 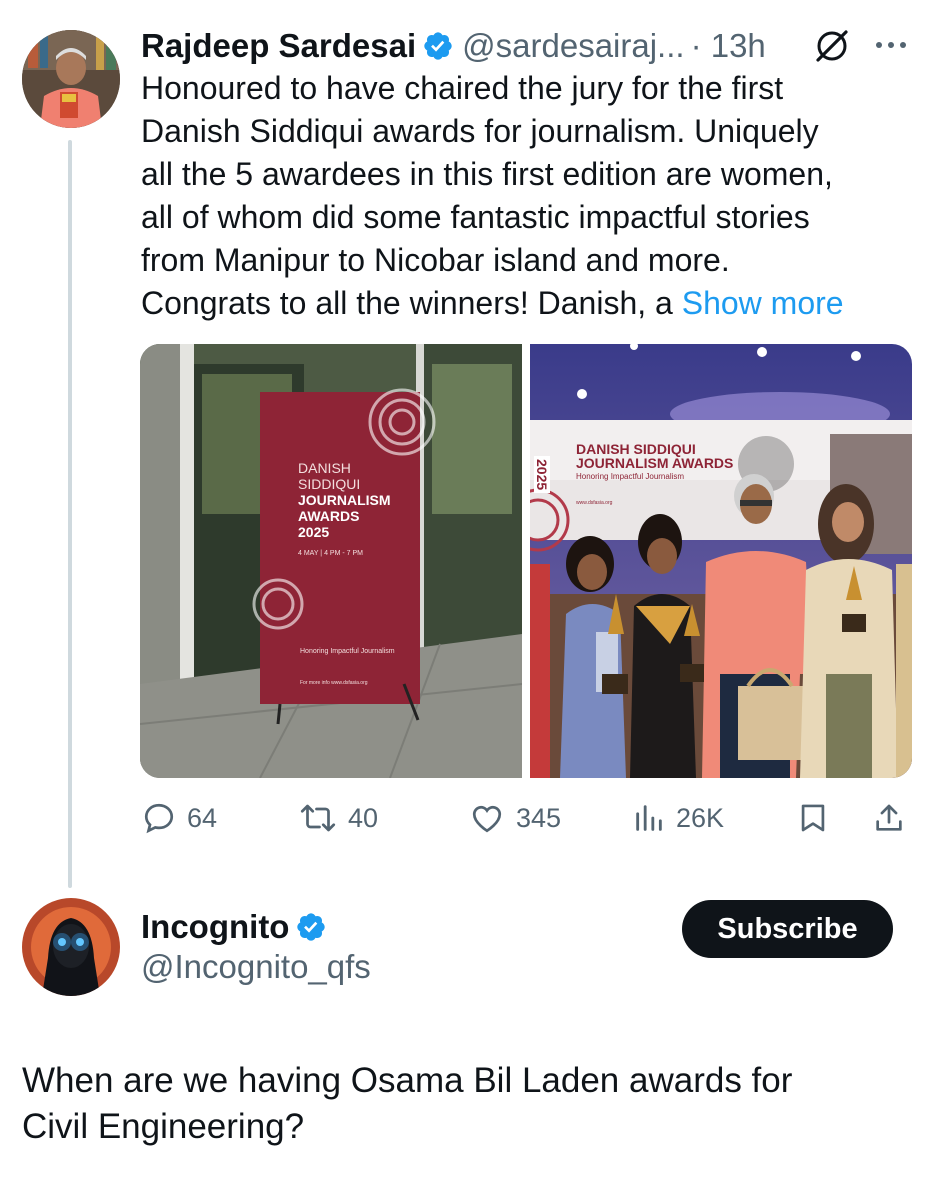 I want to click on reply-avatar, so click(x=71, y=947).